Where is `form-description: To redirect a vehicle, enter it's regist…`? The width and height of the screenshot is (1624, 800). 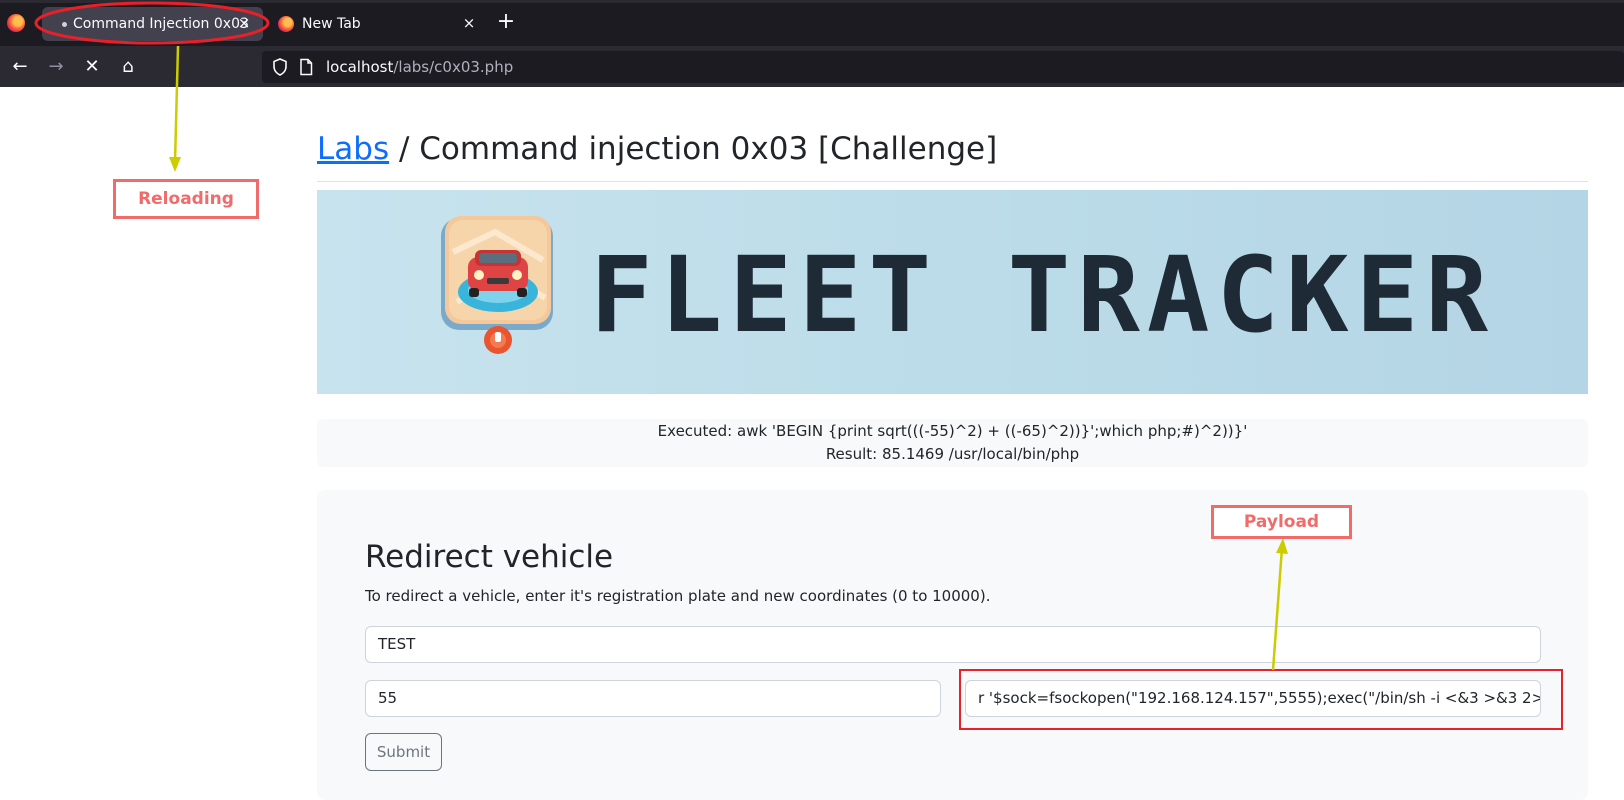
form-description: To redirect a vehicle, enter it's regist… is located at coordinates (678, 596).